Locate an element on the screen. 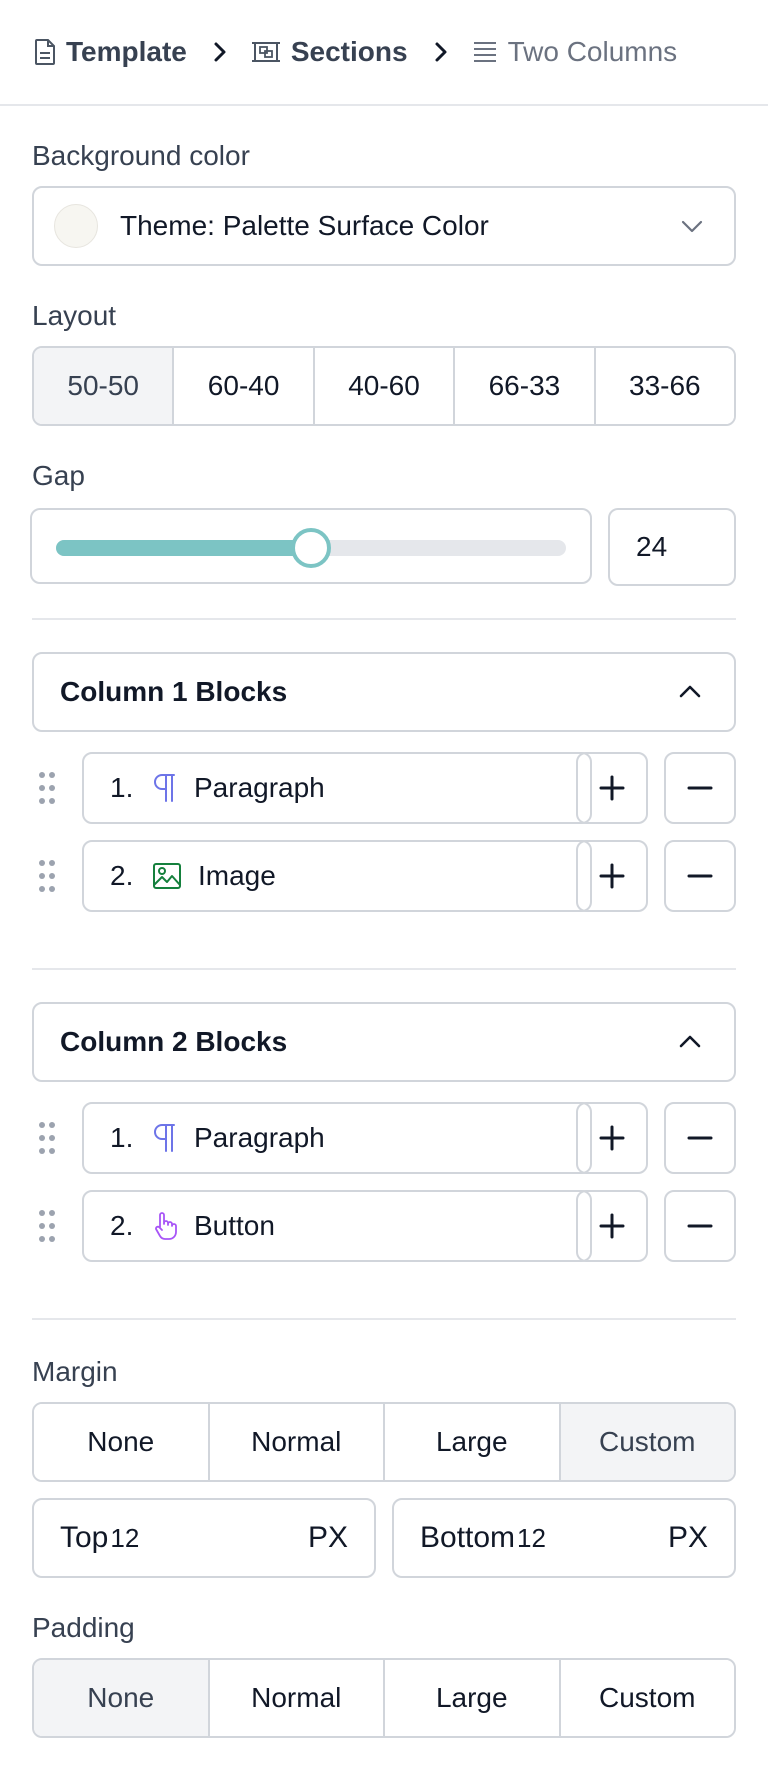 The height and width of the screenshot is (1768, 768). padding-option-large: Large is located at coordinates (473, 1698).